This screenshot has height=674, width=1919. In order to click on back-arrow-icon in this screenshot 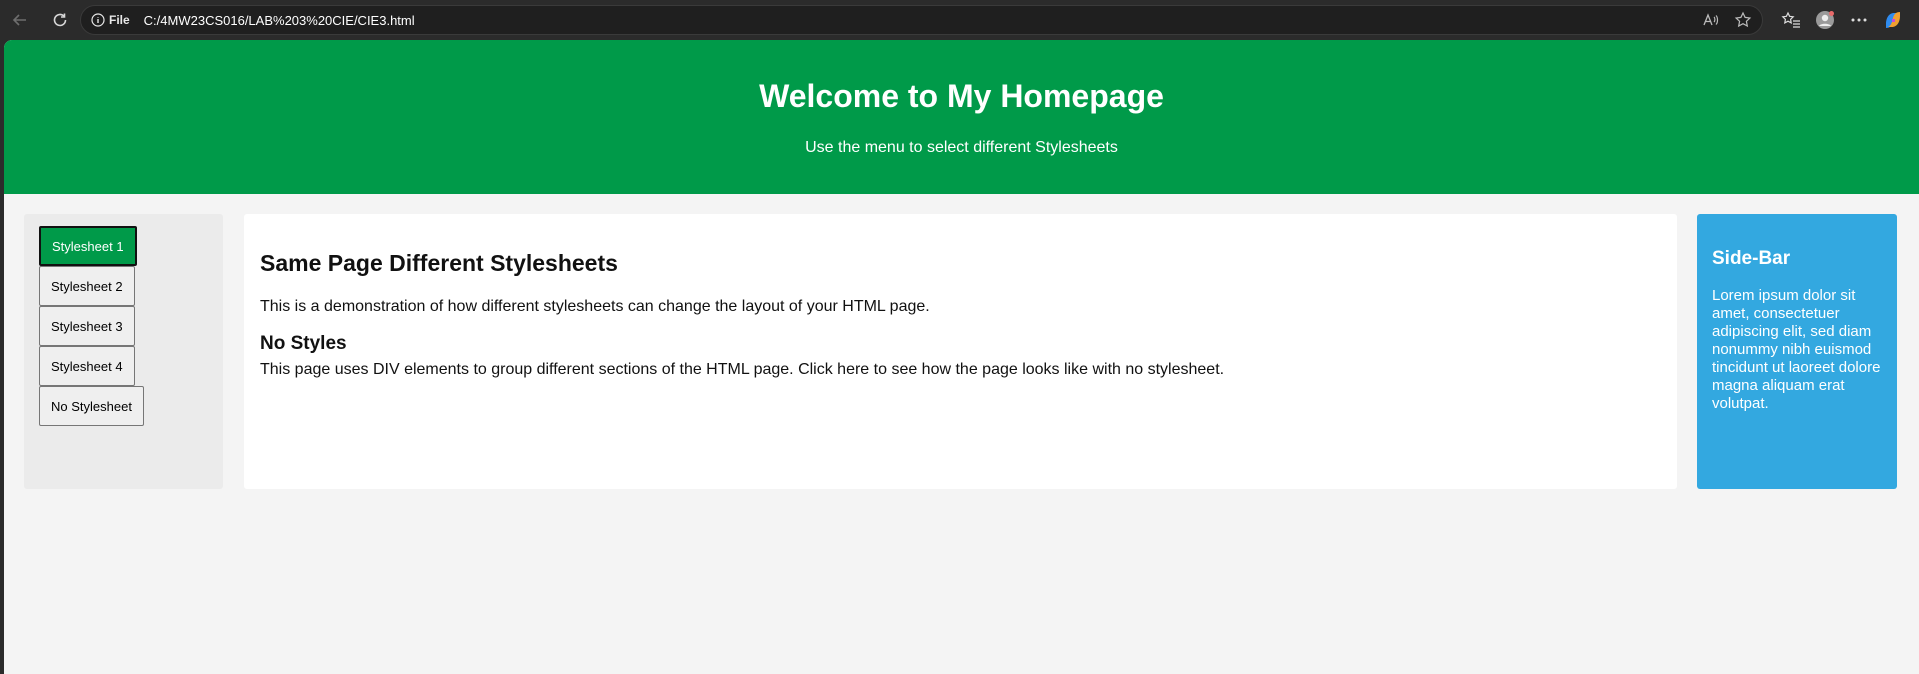, I will do `click(19, 20)`.